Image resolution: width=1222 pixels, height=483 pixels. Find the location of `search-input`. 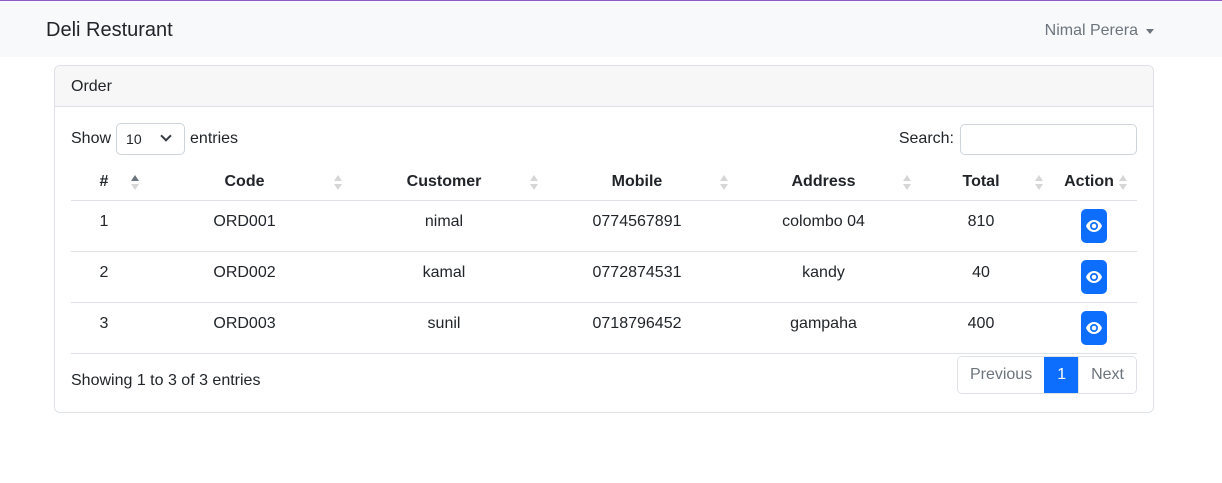

search-input is located at coordinates (1048, 139).